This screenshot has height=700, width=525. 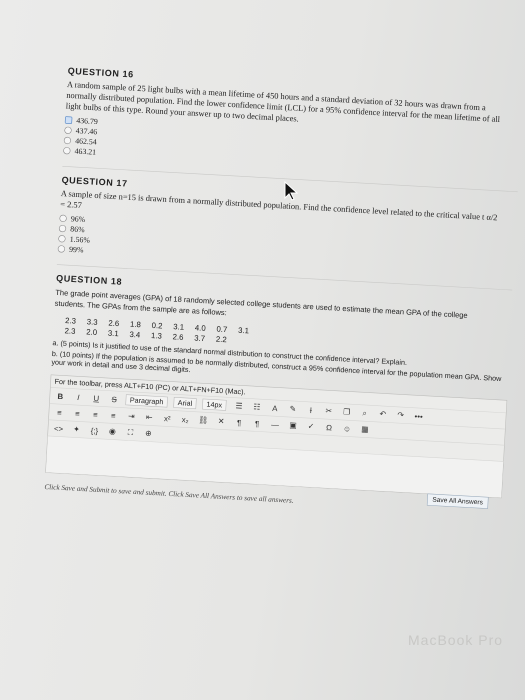 I want to click on gpa-value: 2.0, so click(x=91, y=332).